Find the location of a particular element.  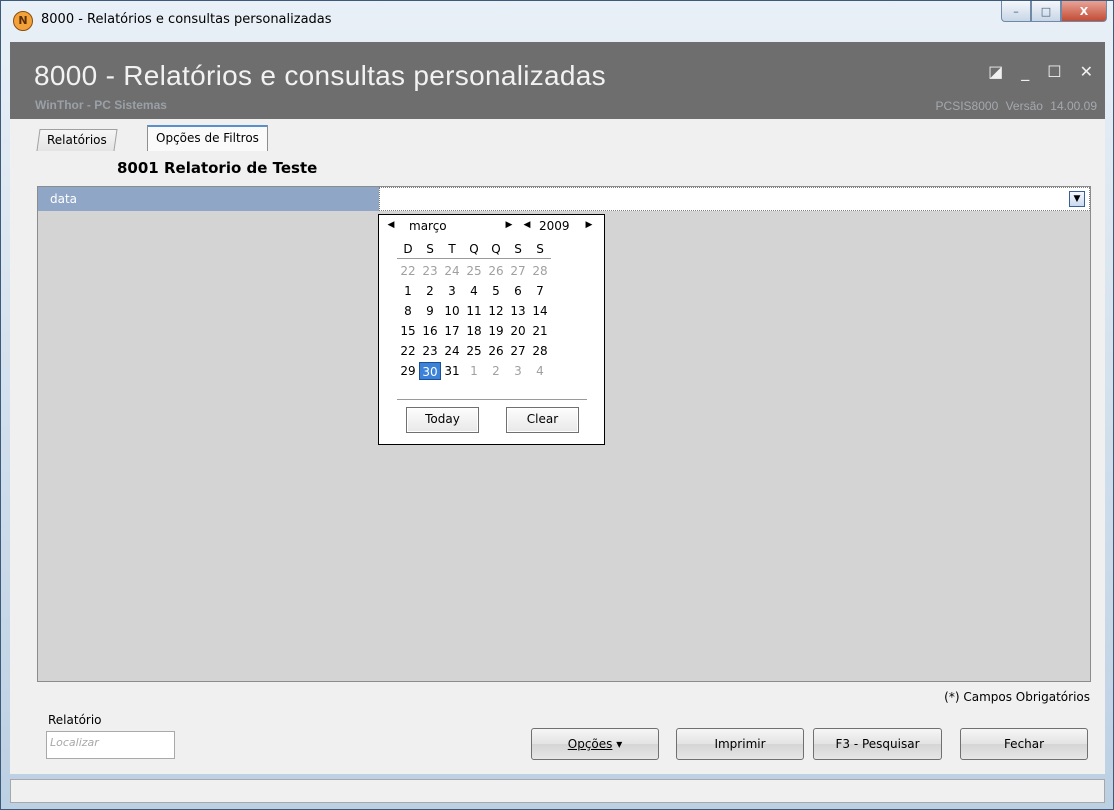

status-bar is located at coordinates (557, 791).